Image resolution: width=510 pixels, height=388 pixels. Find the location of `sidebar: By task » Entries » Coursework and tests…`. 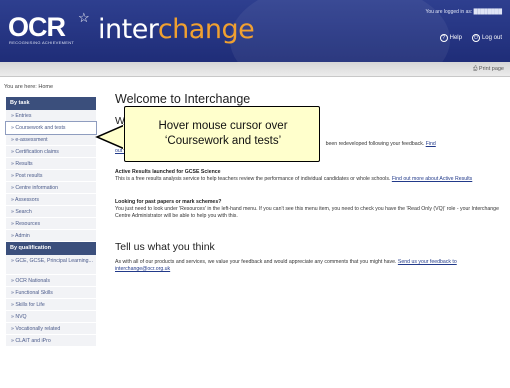

sidebar: By task » Entries » Coursework and tests… is located at coordinates (51, 222).